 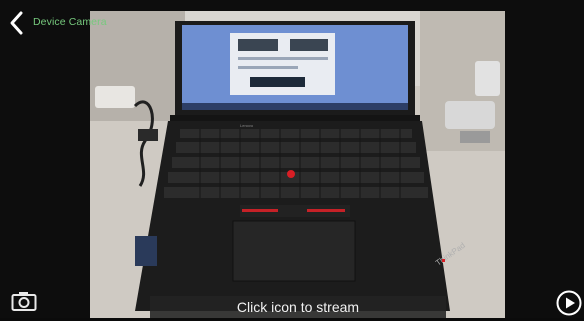 I want to click on chevron-left-icon, so click(x=16, y=23).